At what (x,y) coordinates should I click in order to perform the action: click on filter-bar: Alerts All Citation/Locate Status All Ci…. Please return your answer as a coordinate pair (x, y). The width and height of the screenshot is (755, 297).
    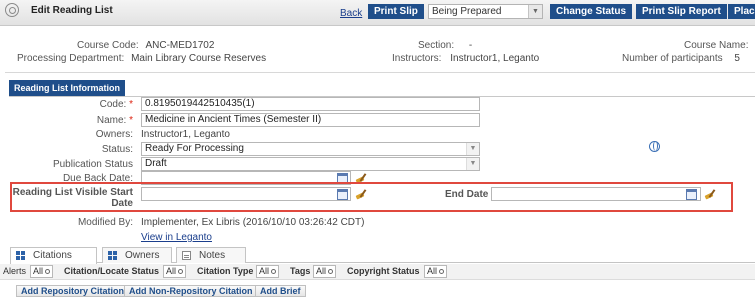
    Looking at the image, I should click on (377, 272).